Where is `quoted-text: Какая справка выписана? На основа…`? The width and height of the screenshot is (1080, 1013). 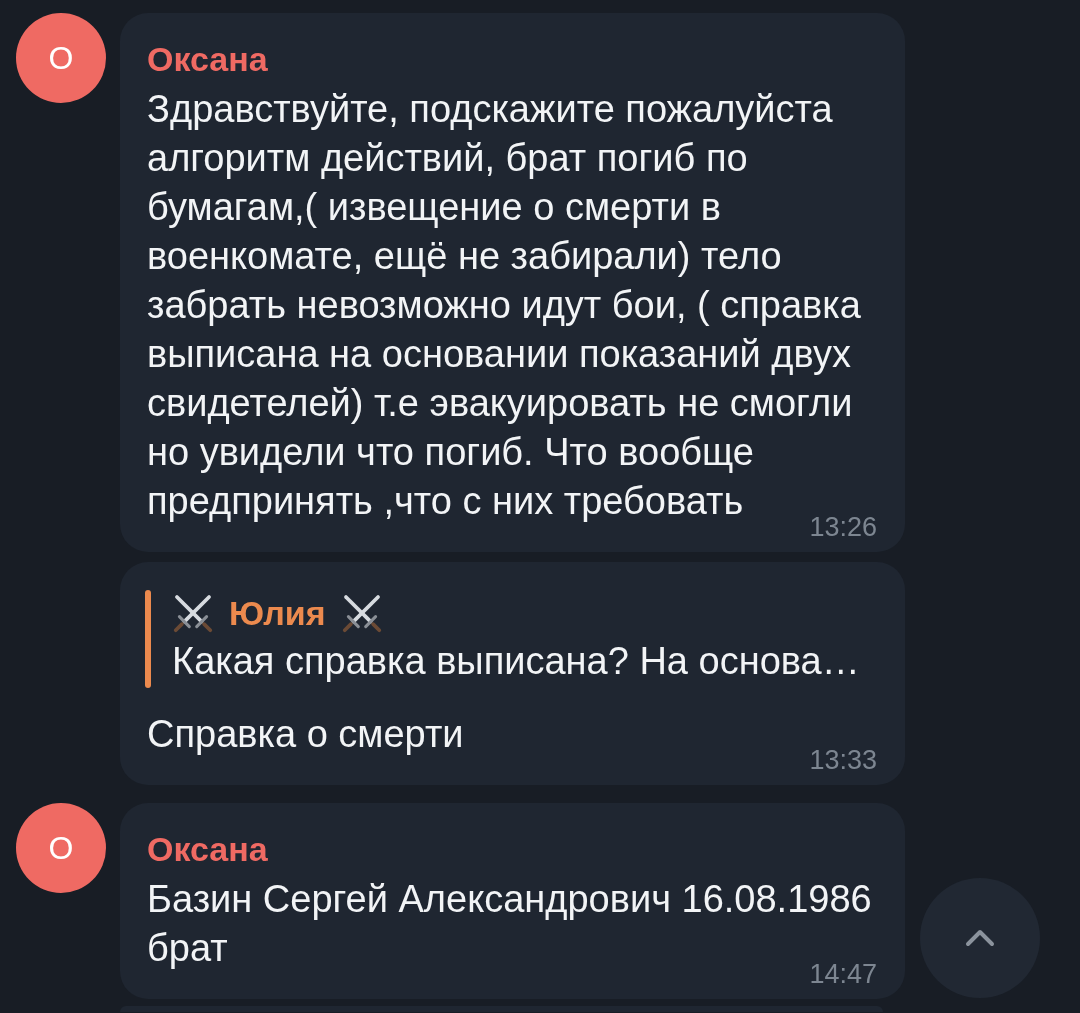
quoted-text: Какая справка выписана? На основа… is located at coordinates (516, 661).